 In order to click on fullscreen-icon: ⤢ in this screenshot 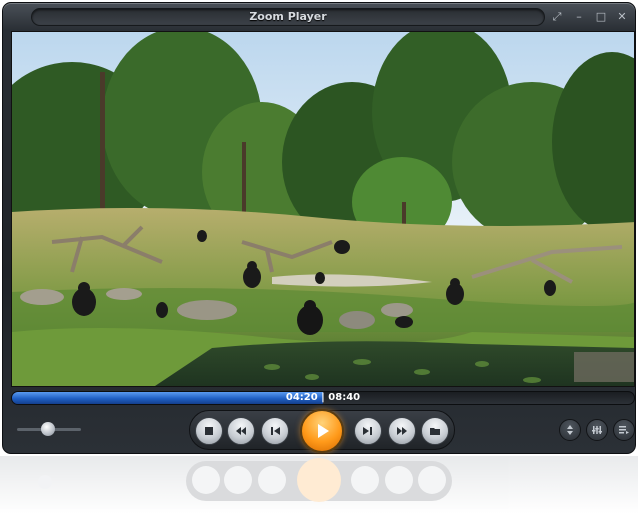, I will do `click(557, 17)`.